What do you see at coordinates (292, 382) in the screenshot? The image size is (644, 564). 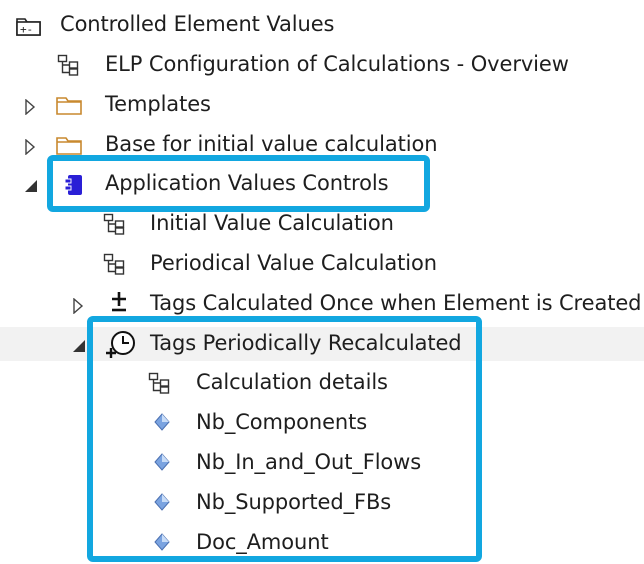 I see `tree-item-label: Calculation details` at bounding box center [292, 382].